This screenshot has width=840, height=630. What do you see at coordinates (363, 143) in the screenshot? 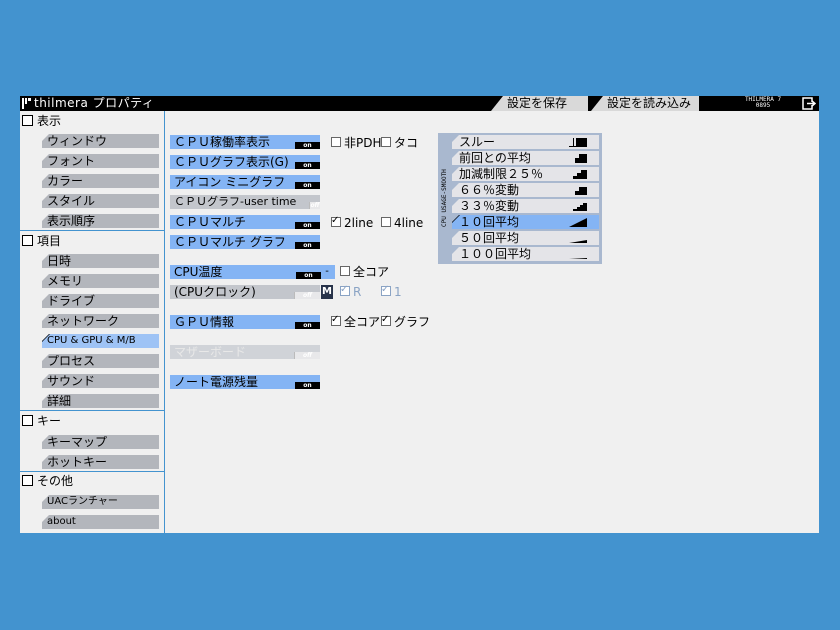
I see `option-label: 非PDH` at bounding box center [363, 143].